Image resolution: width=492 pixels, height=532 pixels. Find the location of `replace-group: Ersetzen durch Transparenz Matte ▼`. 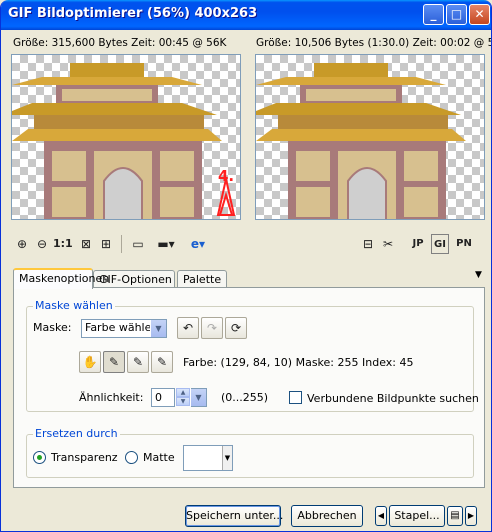

replace-group: Ersetzen durch Transparenz Matte ▼ is located at coordinates (250, 452).